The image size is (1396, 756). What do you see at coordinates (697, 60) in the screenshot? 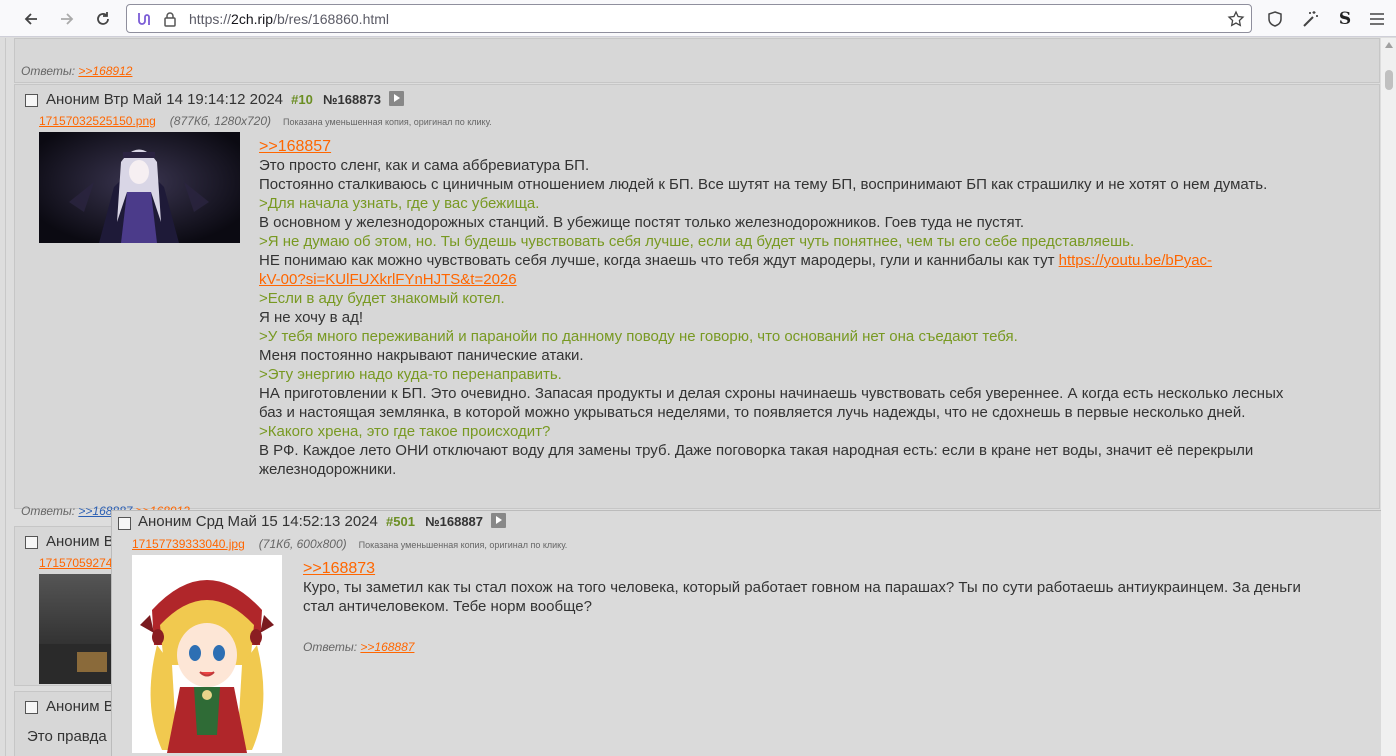
I see `previous-post: Ответы: >>168912` at bounding box center [697, 60].